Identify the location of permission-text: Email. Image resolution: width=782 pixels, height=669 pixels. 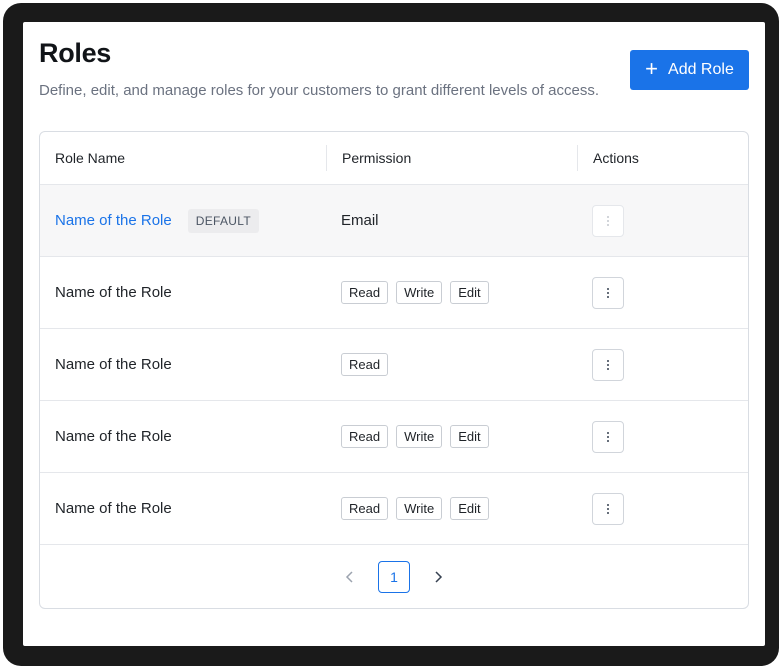
(360, 220).